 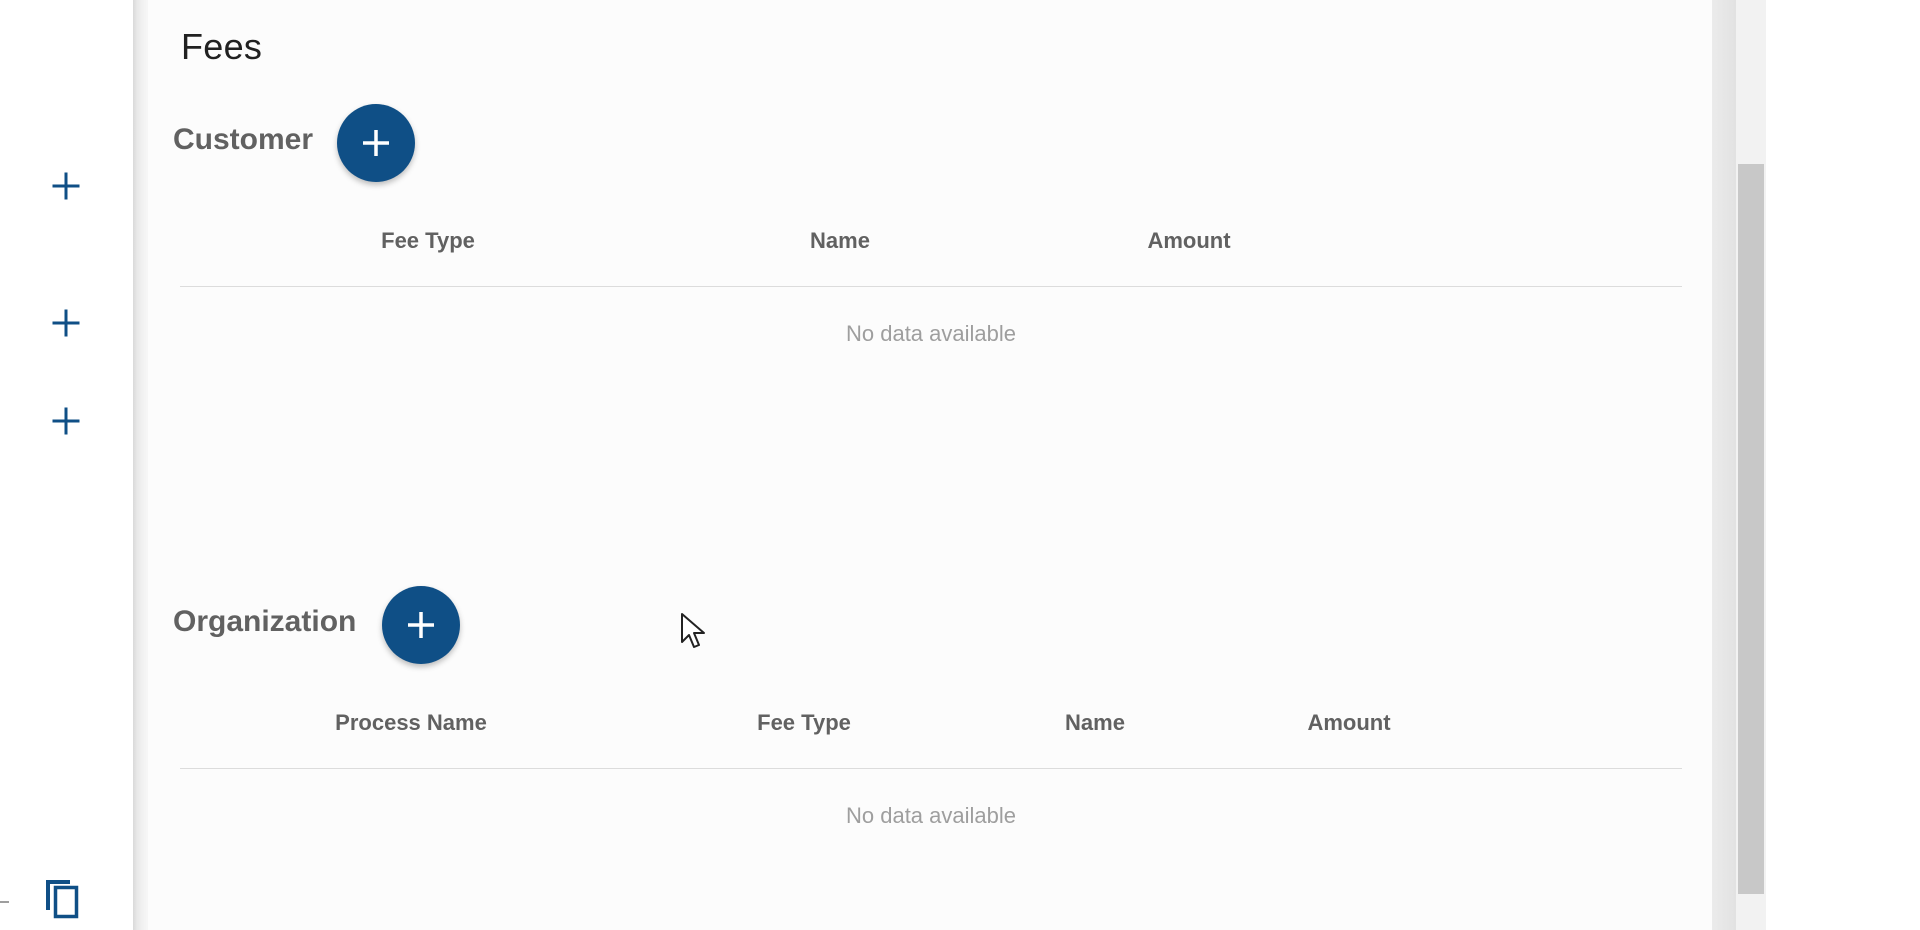 I want to click on copy-icon, so click(x=62, y=899).